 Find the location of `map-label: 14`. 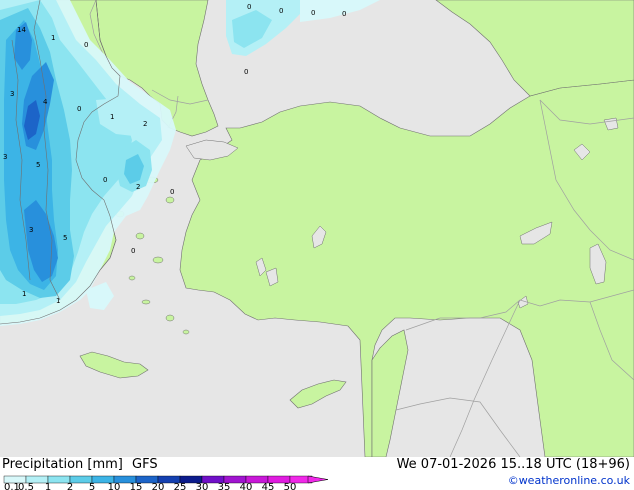

map-label: 14 is located at coordinates (21, 30).